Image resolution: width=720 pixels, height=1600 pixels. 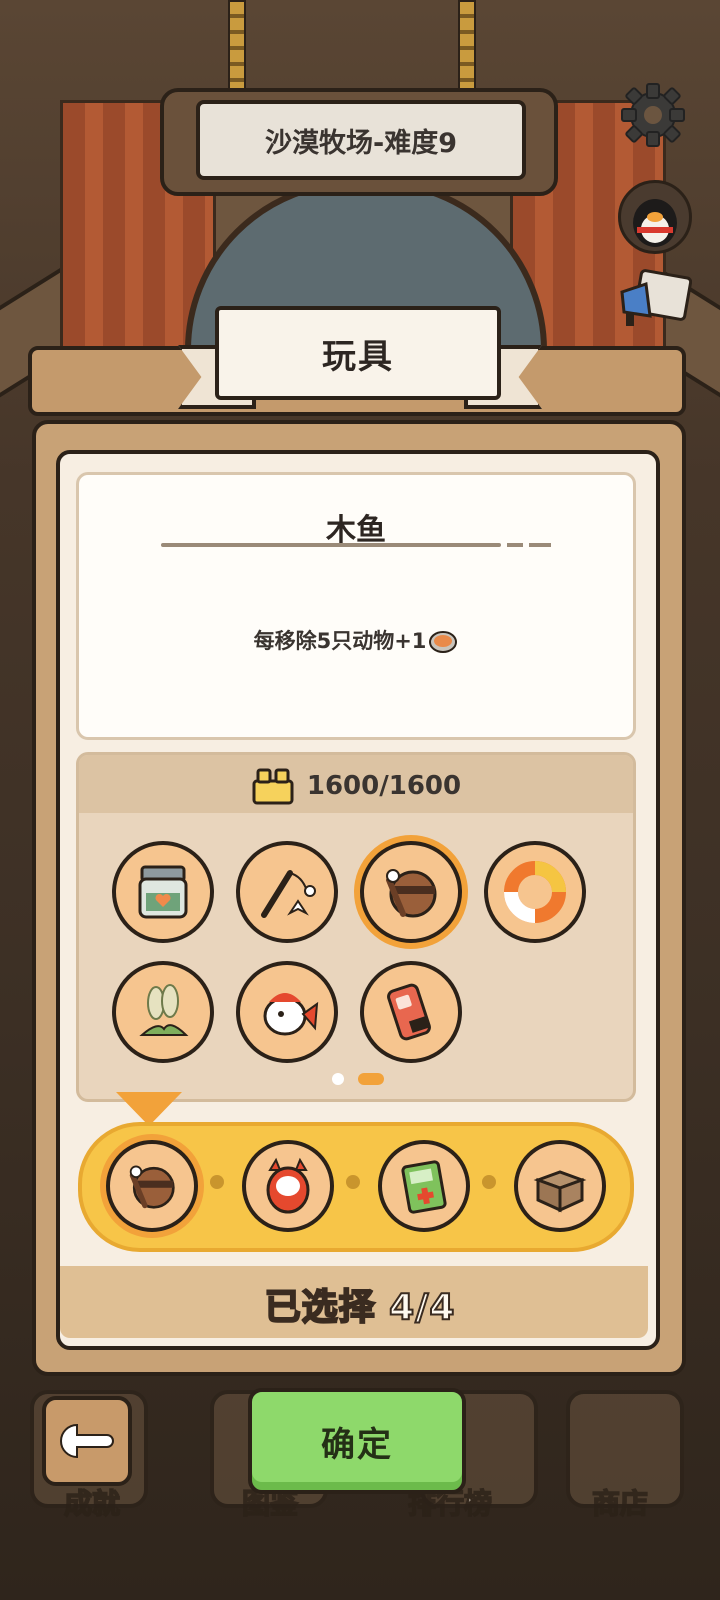 I want to click on toy-phone-device, so click(x=411, y=1012).